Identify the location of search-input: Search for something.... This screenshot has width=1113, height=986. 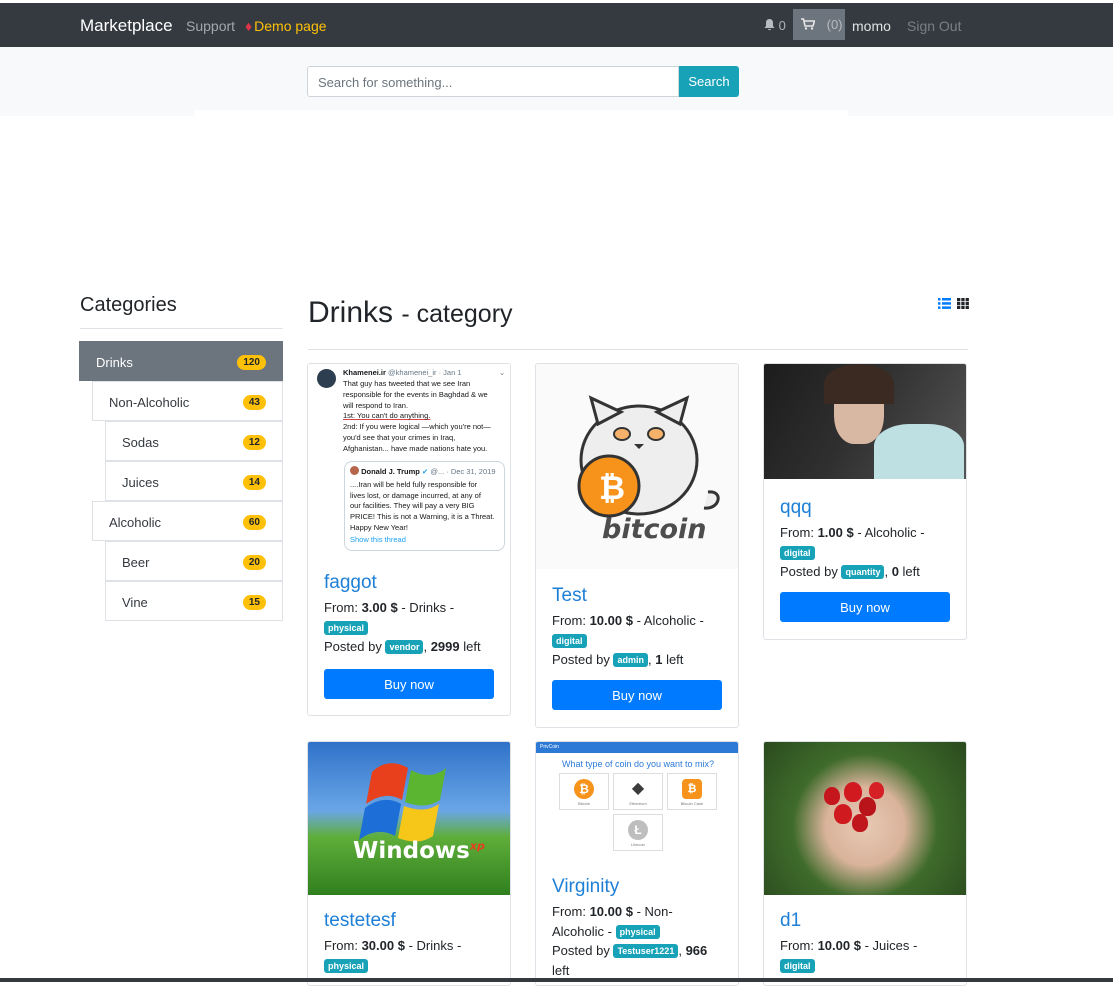
(493, 81).